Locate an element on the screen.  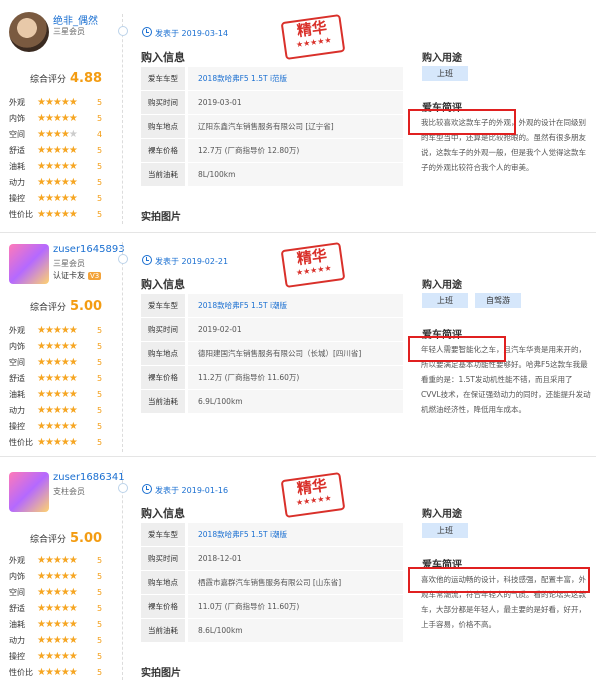
date-value: 2019-03-14 is located at coordinates (205, 33).